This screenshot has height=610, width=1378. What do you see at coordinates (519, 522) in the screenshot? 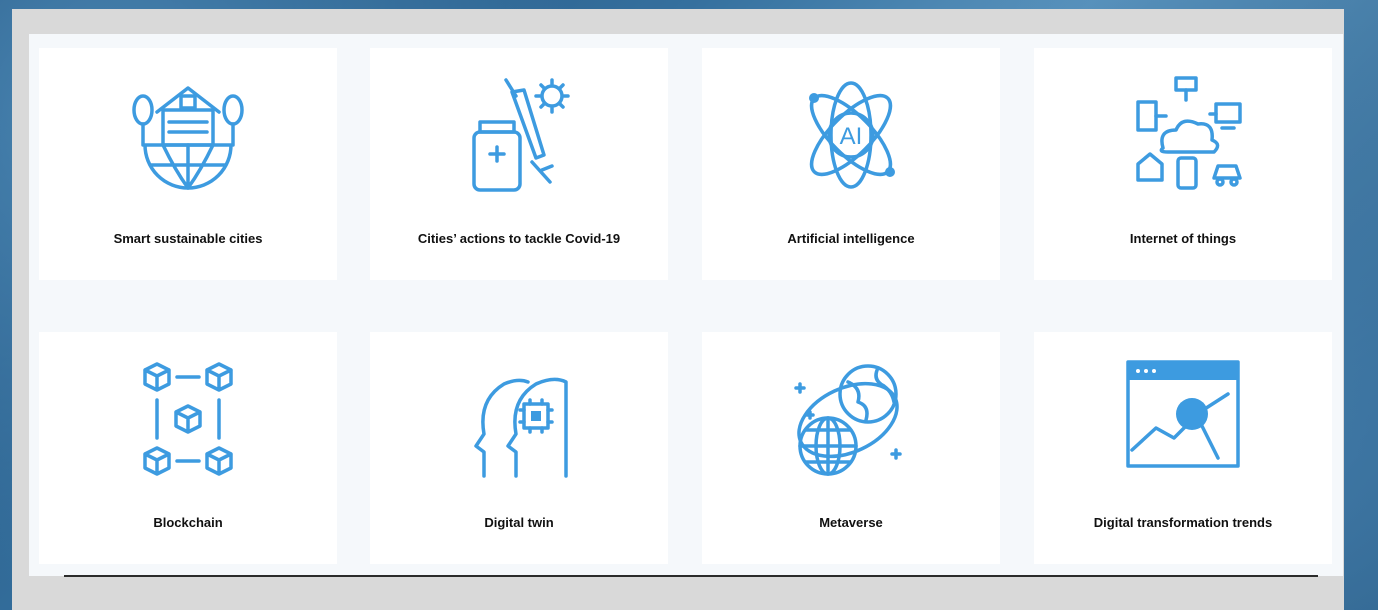
I see `card-label: Digital twin` at bounding box center [519, 522].